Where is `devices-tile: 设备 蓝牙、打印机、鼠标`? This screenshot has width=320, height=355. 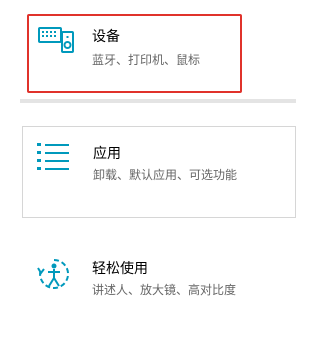 devices-tile: 设备 蓝牙、打印机、鼠标 is located at coordinates (134, 53).